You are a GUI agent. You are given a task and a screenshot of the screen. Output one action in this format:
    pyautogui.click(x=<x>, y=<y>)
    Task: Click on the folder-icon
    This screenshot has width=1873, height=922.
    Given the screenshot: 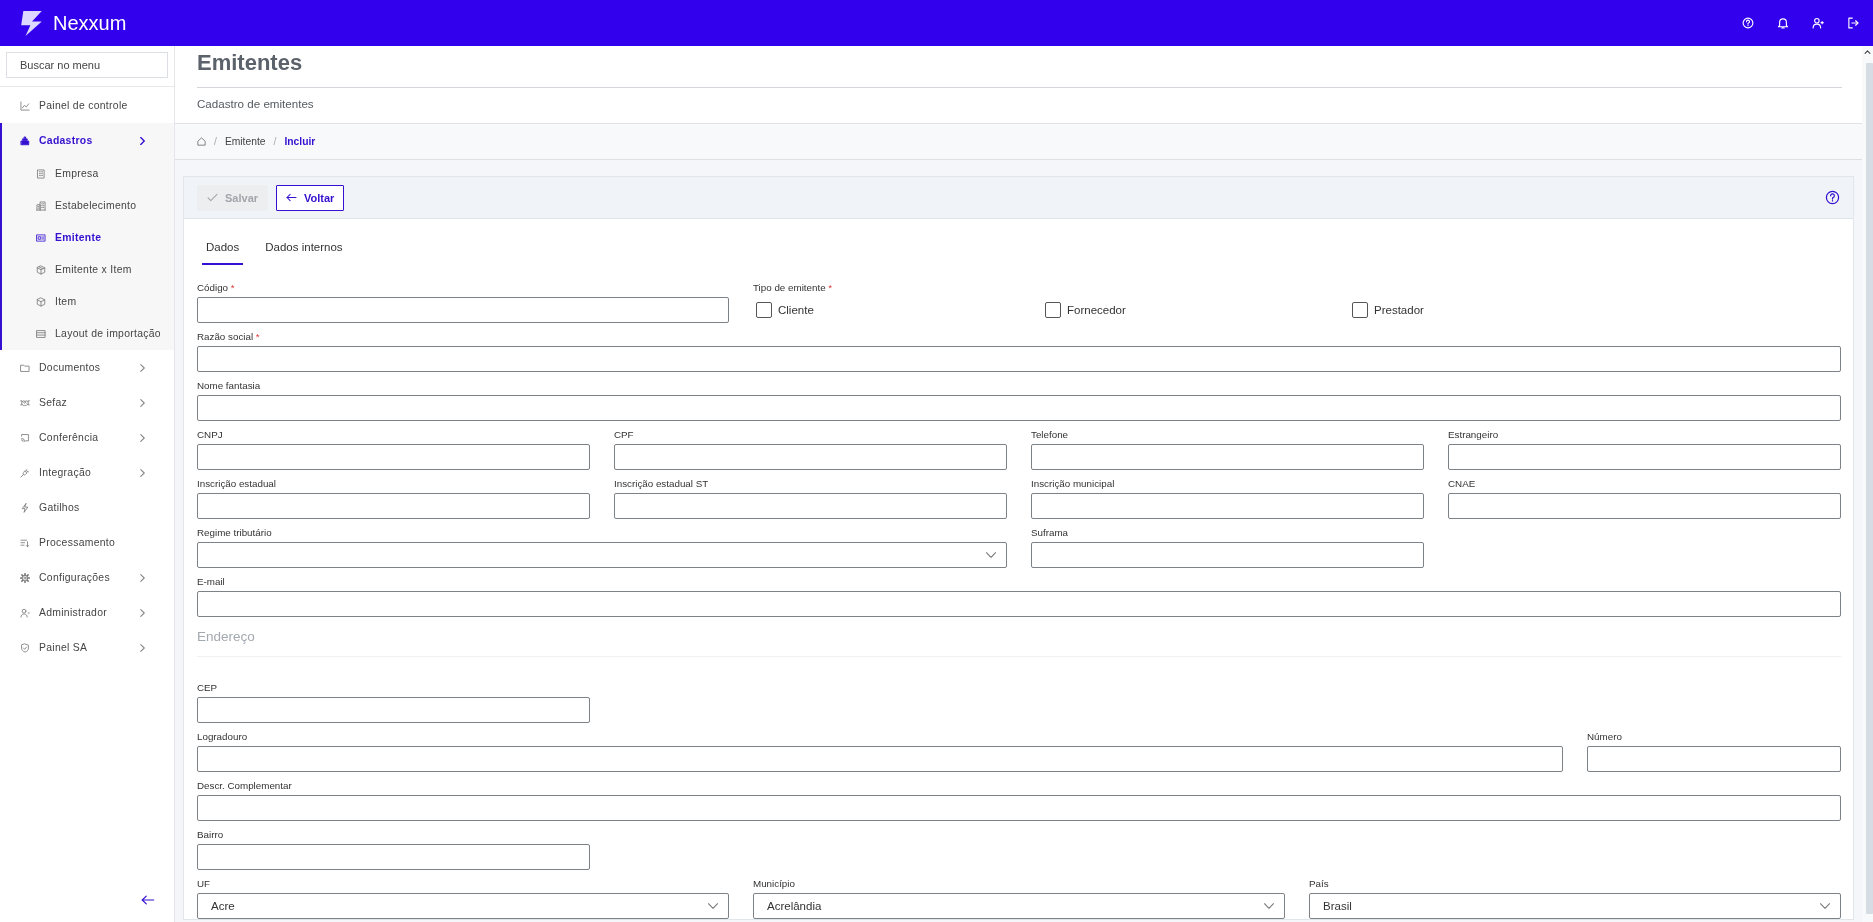 What is the action you would take?
    pyautogui.click(x=25, y=367)
    